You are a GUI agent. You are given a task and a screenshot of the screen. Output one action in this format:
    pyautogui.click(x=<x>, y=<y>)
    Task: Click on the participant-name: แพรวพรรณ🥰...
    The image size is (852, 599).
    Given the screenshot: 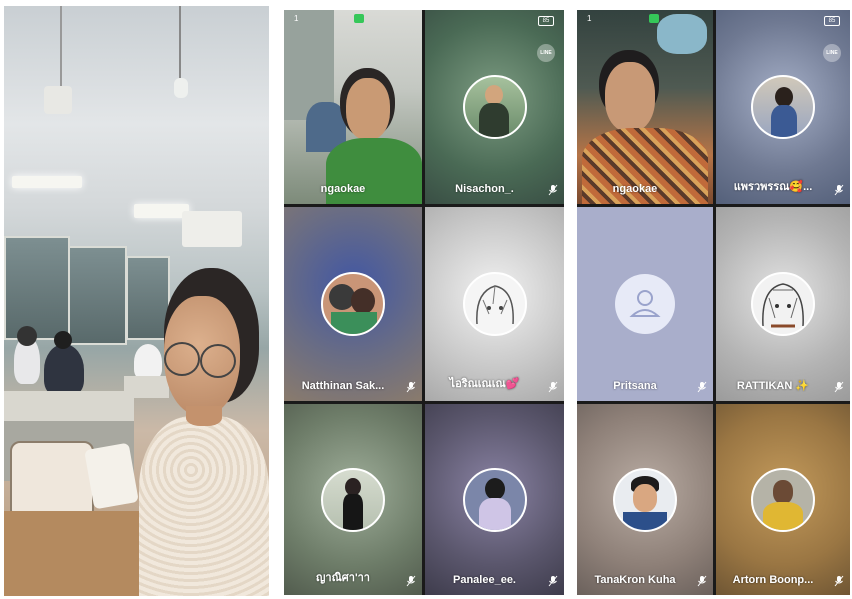 What is the action you would take?
    pyautogui.click(x=773, y=187)
    